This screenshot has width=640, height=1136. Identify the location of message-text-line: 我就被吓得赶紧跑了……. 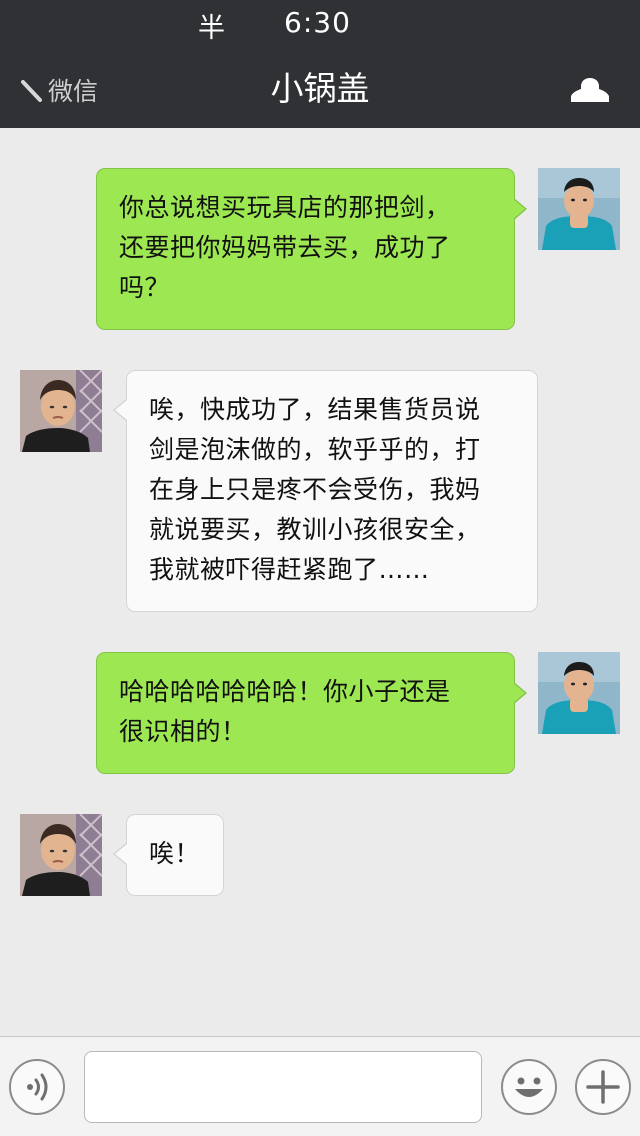
(289, 569).